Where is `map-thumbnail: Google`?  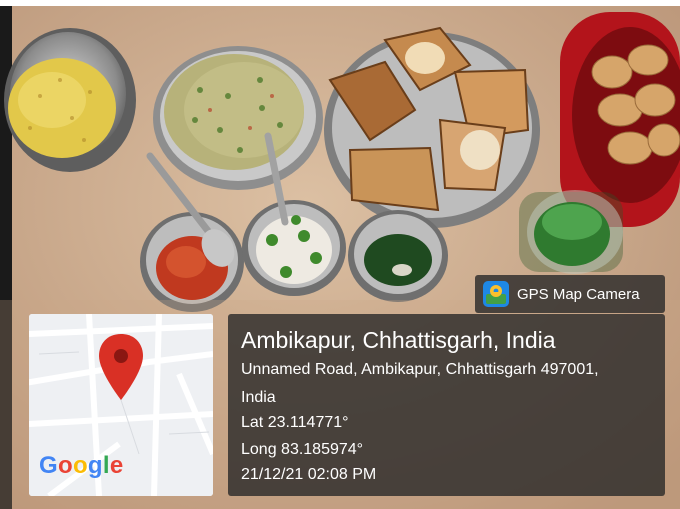
map-thumbnail: Google is located at coordinates (121, 405).